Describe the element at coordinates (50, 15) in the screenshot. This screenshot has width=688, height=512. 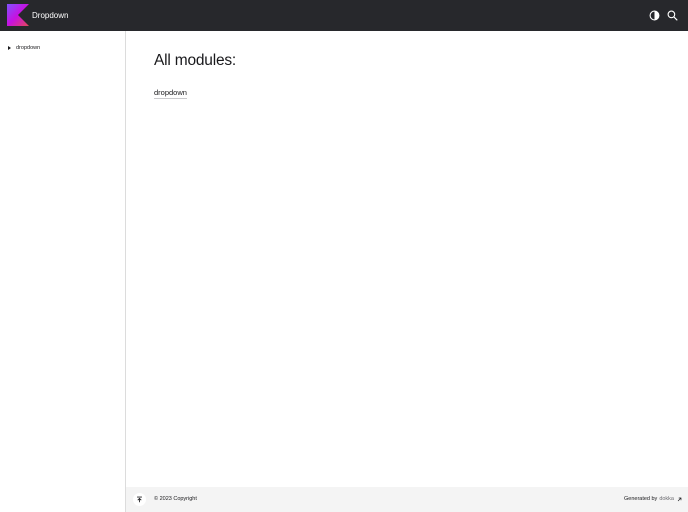
I see `app-title: Dropdown` at that location.